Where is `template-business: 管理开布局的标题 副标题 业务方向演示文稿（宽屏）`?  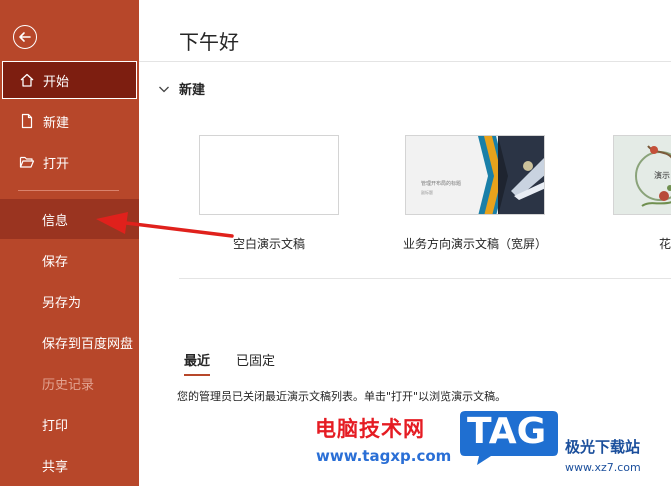
template-business: 管理开布局的标题 副标题 业务方向演示文稿（宽屏） is located at coordinates (475, 193).